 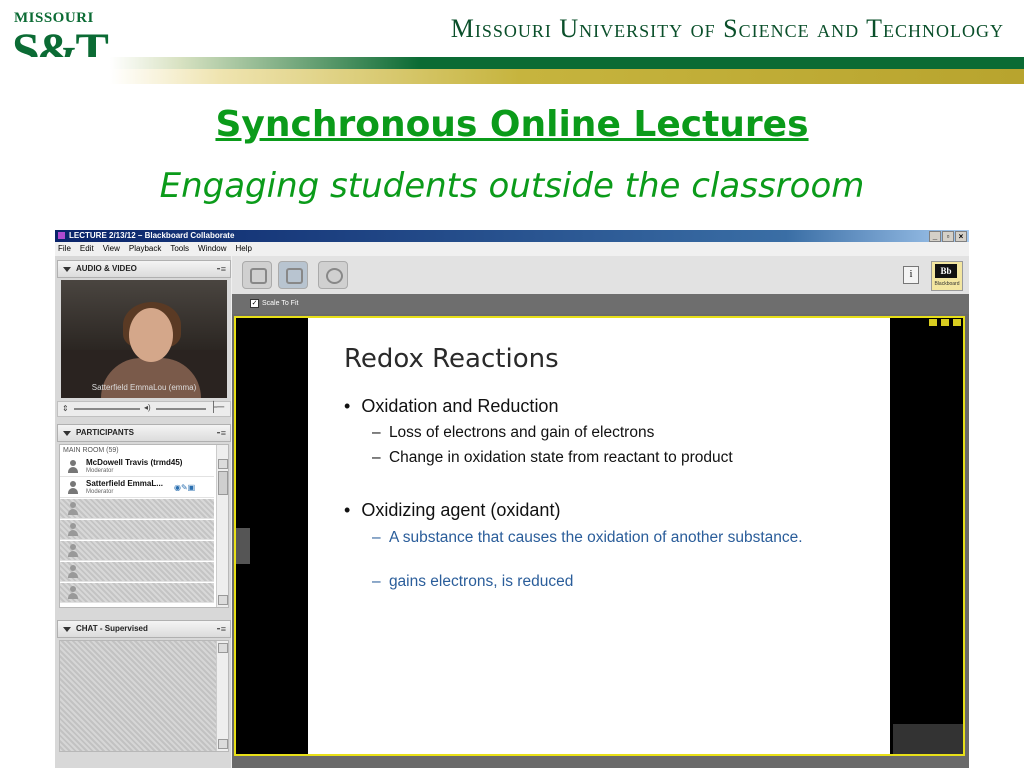 I want to click on scale-to-fit-option: ✓ Scale To Fit, so click(x=274, y=303).